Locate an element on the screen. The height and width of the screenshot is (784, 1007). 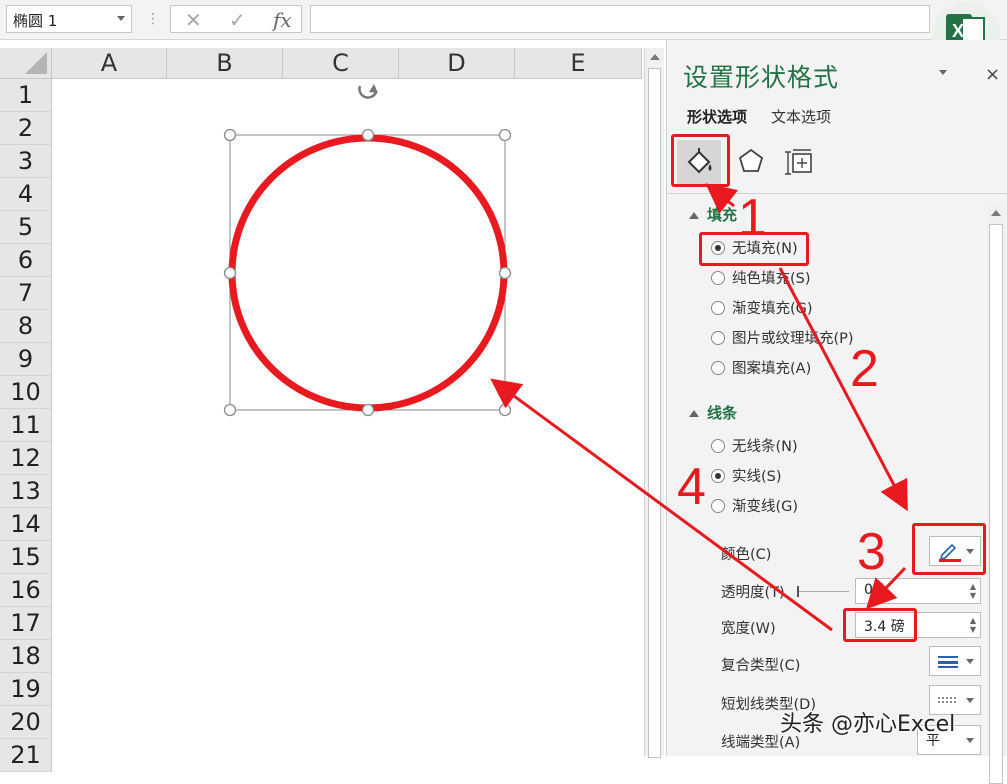
annotation-number-2: 2 is located at coordinates (864, 369).